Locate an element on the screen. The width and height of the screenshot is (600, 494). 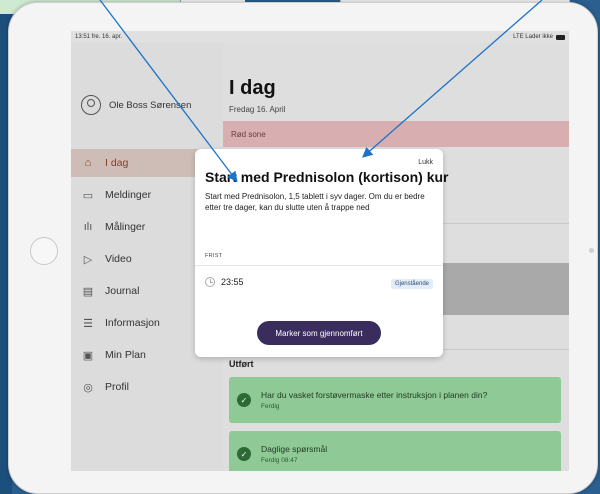
sidebar-item-profil: ◎ Profil is located at coordinates (147, 387).